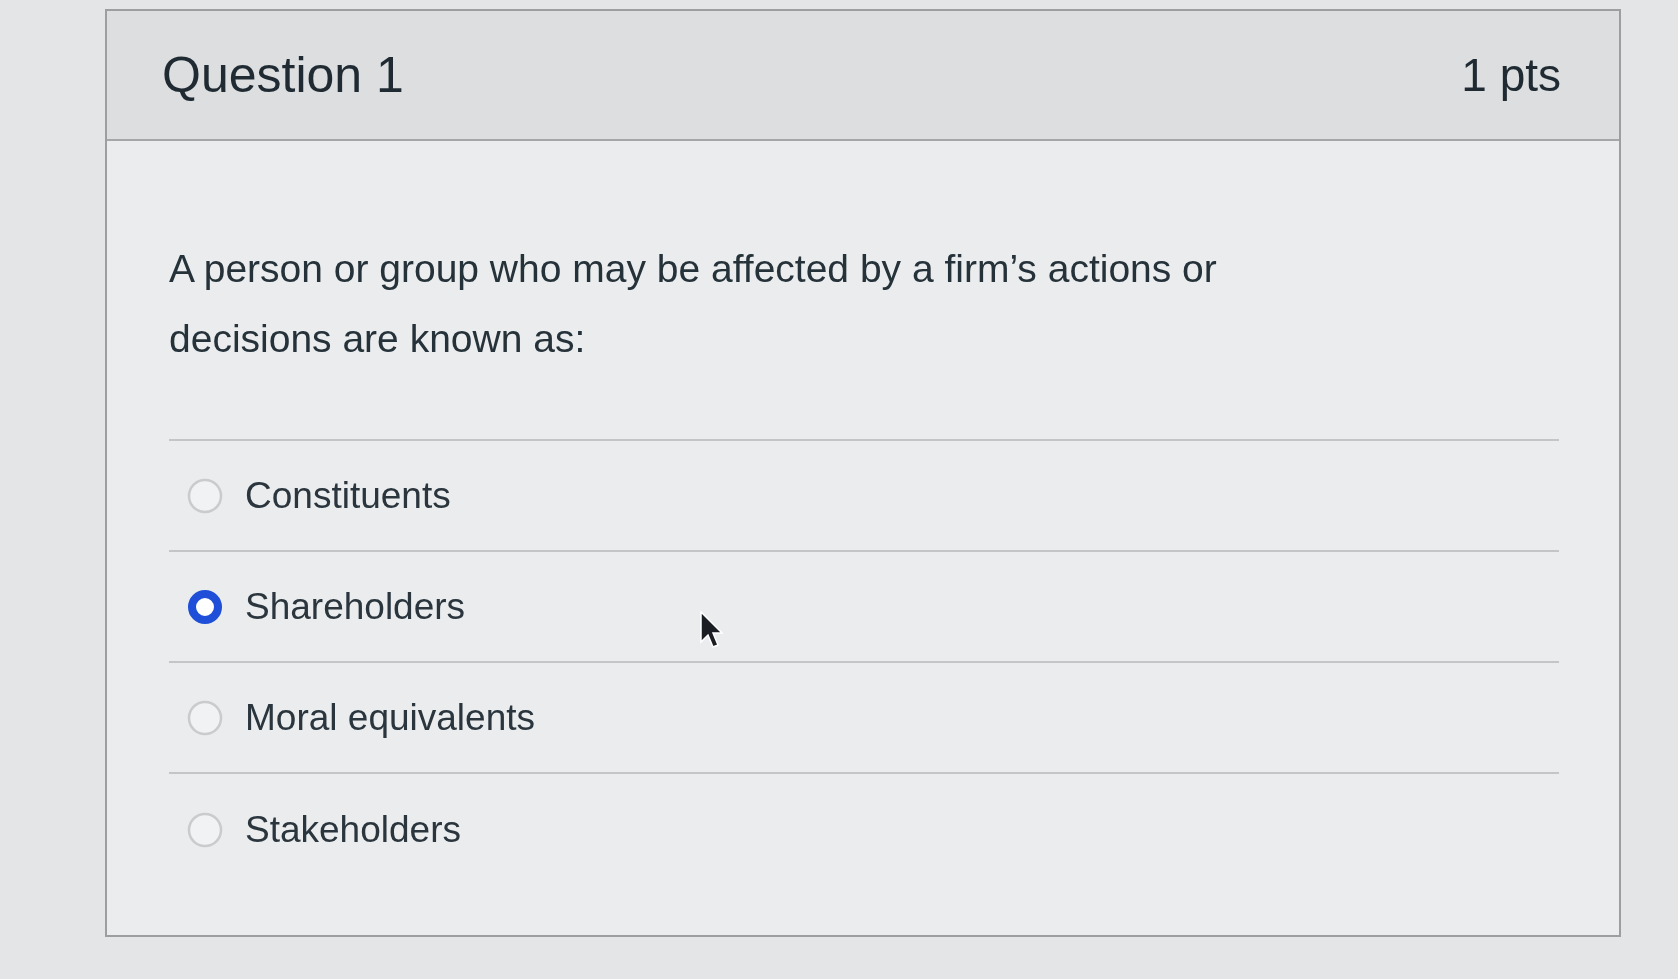 This screenshot has height=979, width=1678. I want to click on radio-button, so click(205, 606).